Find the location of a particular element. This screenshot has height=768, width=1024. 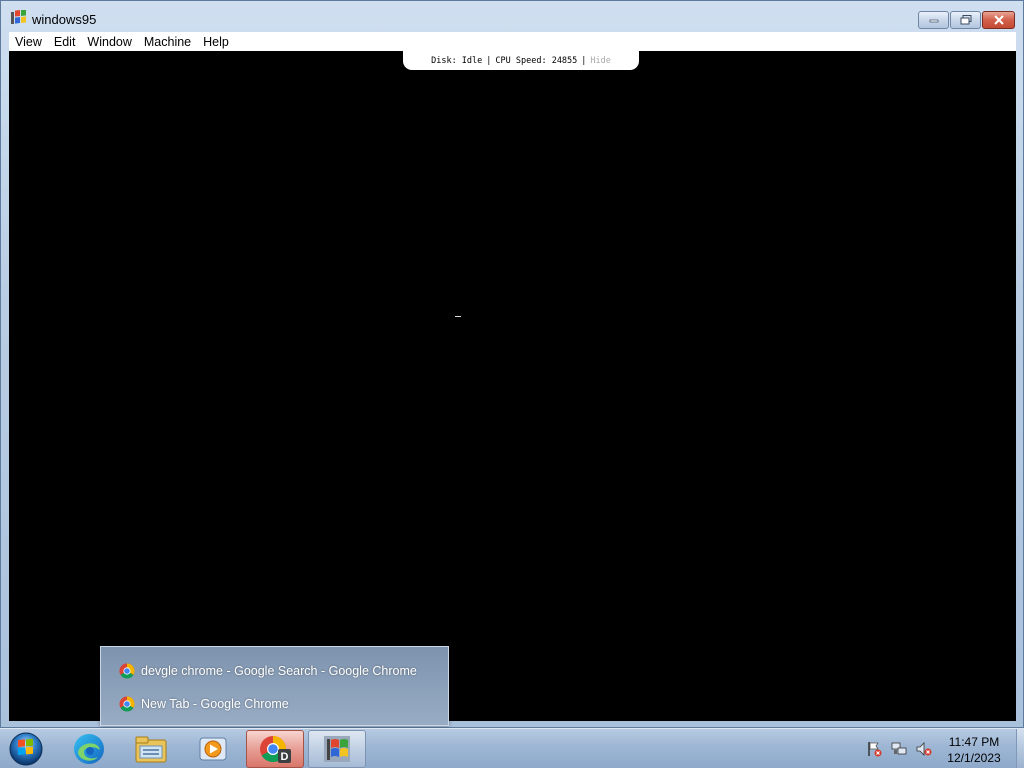

menu-window: Window is located at coordinates (109, 42).